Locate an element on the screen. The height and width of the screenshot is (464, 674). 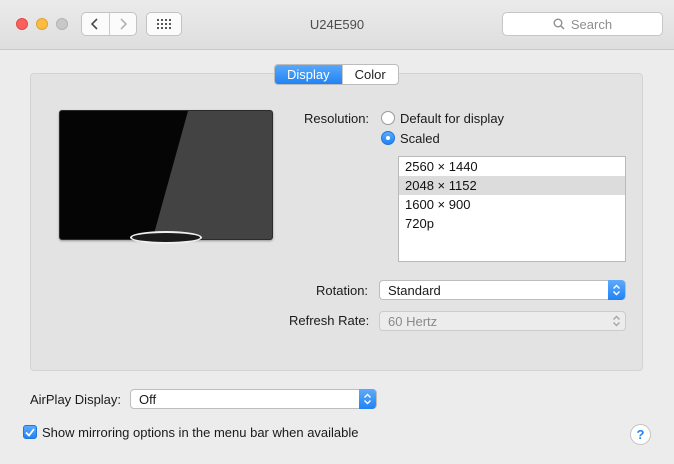
default-for-display-label: Default for display is located at coordinates (452, 118).